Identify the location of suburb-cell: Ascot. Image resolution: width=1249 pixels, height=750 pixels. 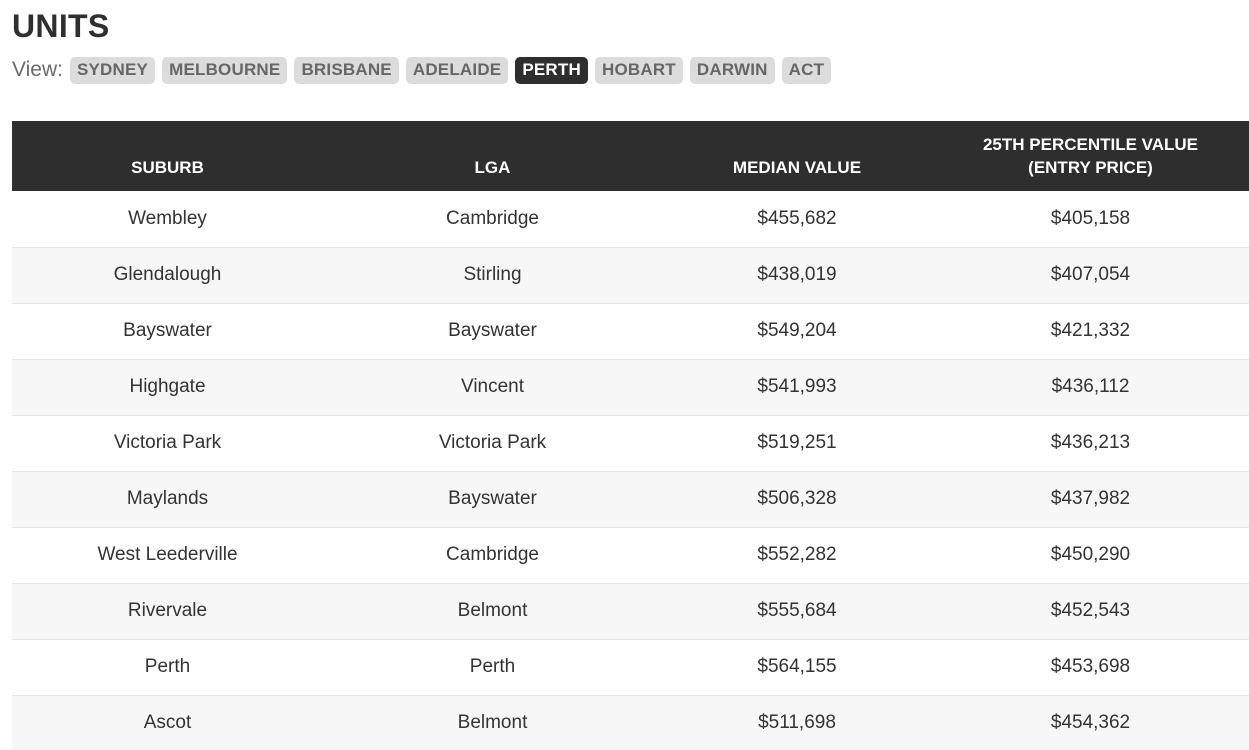
(167, 722).